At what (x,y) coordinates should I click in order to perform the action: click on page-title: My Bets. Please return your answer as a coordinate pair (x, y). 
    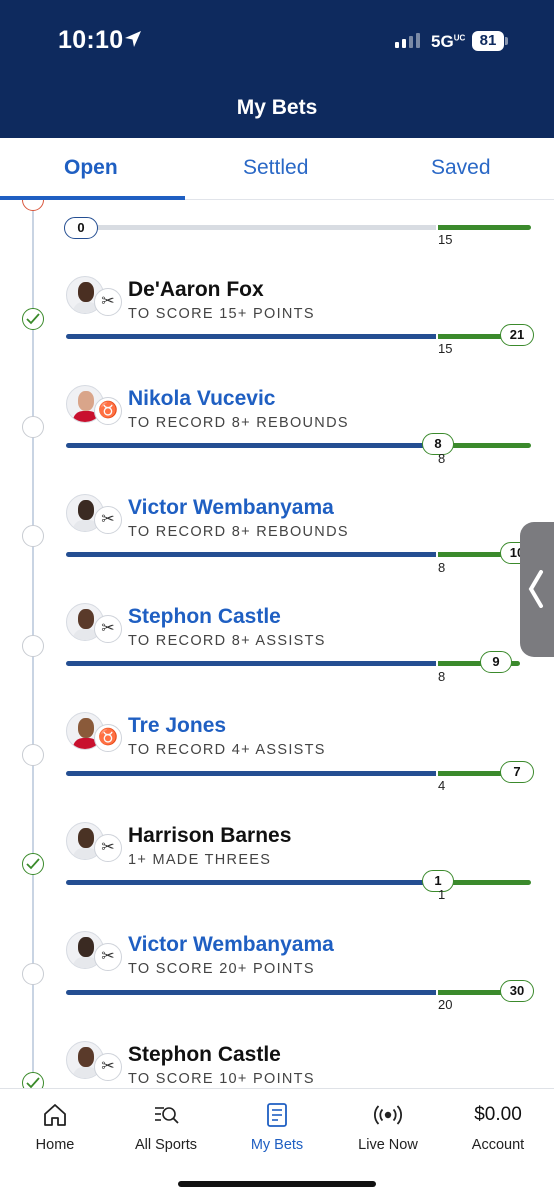
    Looking at the image, I should click on (277, 107).